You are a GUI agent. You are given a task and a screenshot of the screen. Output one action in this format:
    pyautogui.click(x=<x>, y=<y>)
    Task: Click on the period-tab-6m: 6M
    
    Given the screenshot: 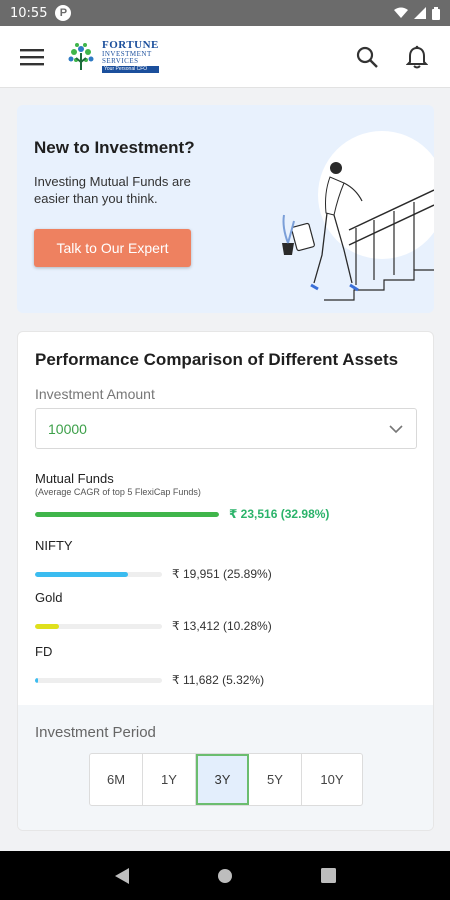 What is the action you would take?
    pyautogui.click(x=116, y=779)
    